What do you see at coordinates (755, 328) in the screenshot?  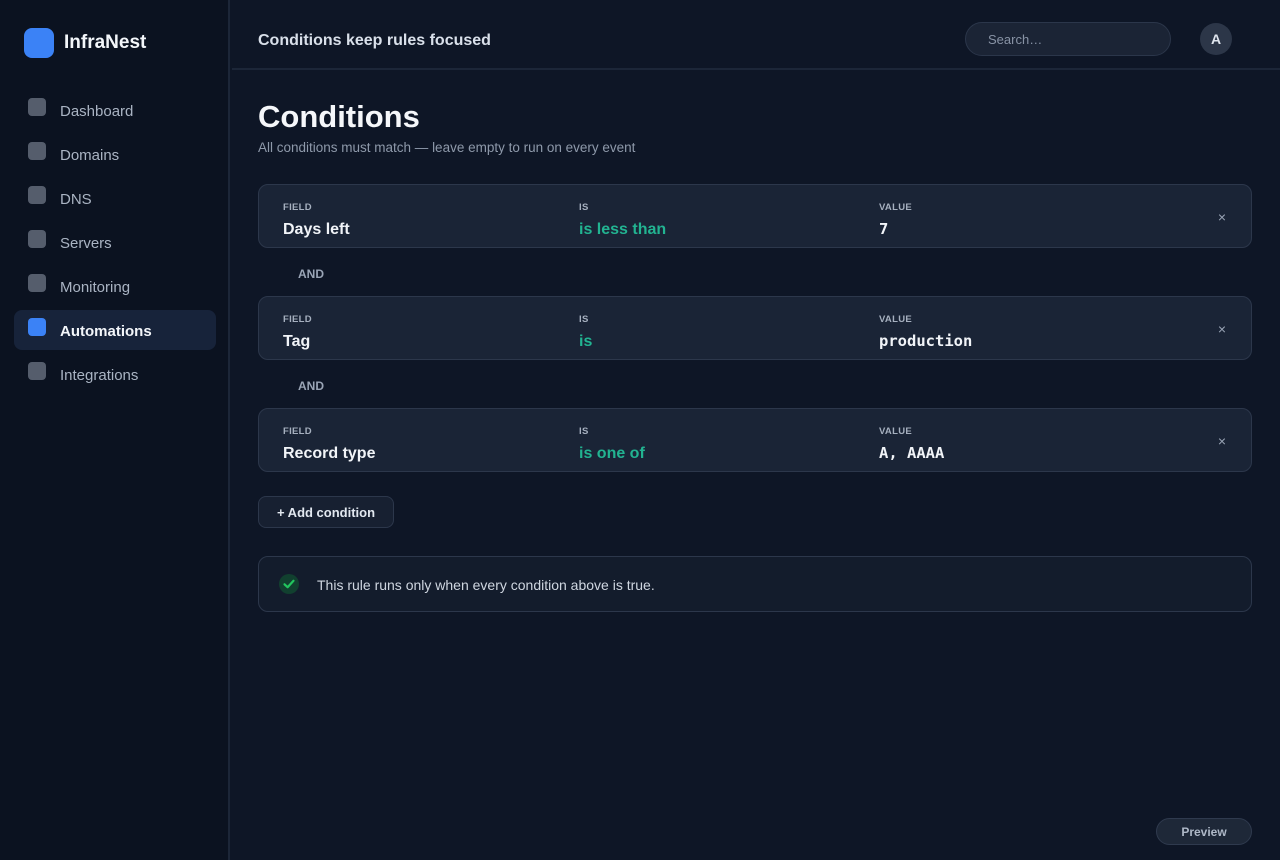 I see `condition-row: FIELD IS VALUE Tag is production ×` at bounding box center [755, 328].